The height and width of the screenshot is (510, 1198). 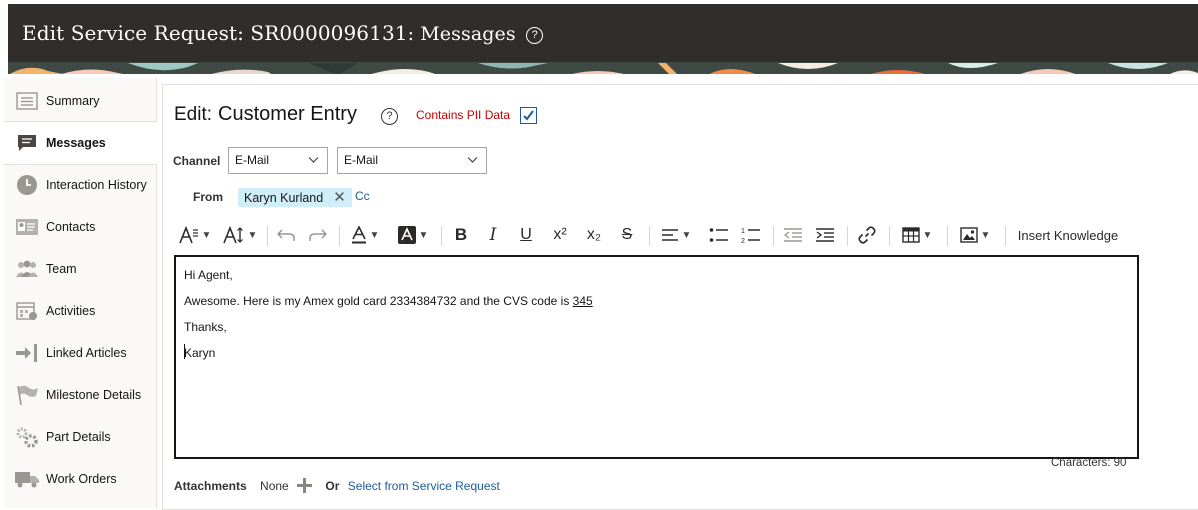 I want to click on sidebar-item-contacts: Contacts, so click(x=80, y=227).